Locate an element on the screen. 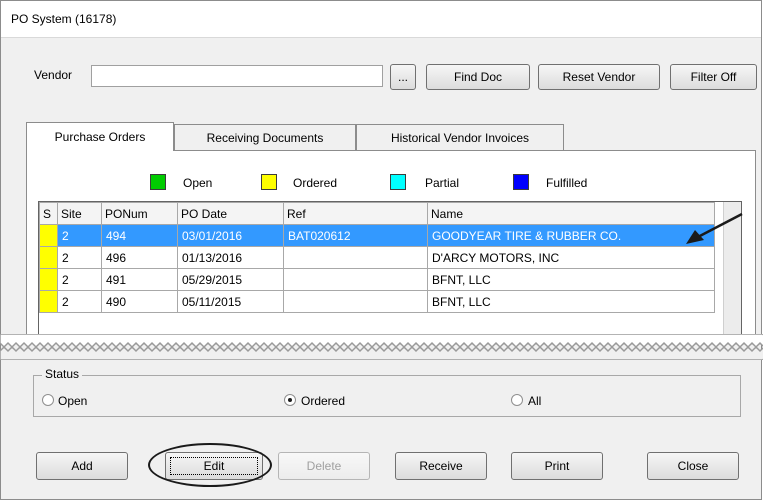 The width and height of the screenshot is (763, 501). receive-button: Receive is located at coordinates (441, 466).